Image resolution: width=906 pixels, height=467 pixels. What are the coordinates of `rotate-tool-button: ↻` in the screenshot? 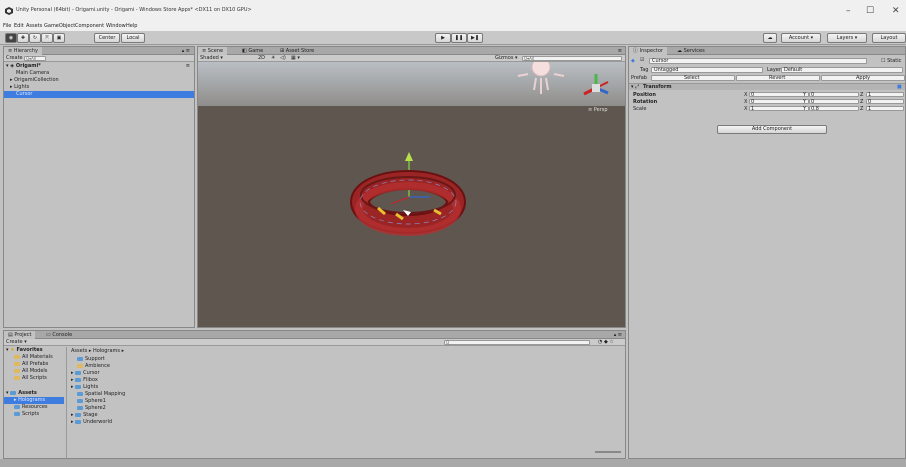 It's located at (35, 38).